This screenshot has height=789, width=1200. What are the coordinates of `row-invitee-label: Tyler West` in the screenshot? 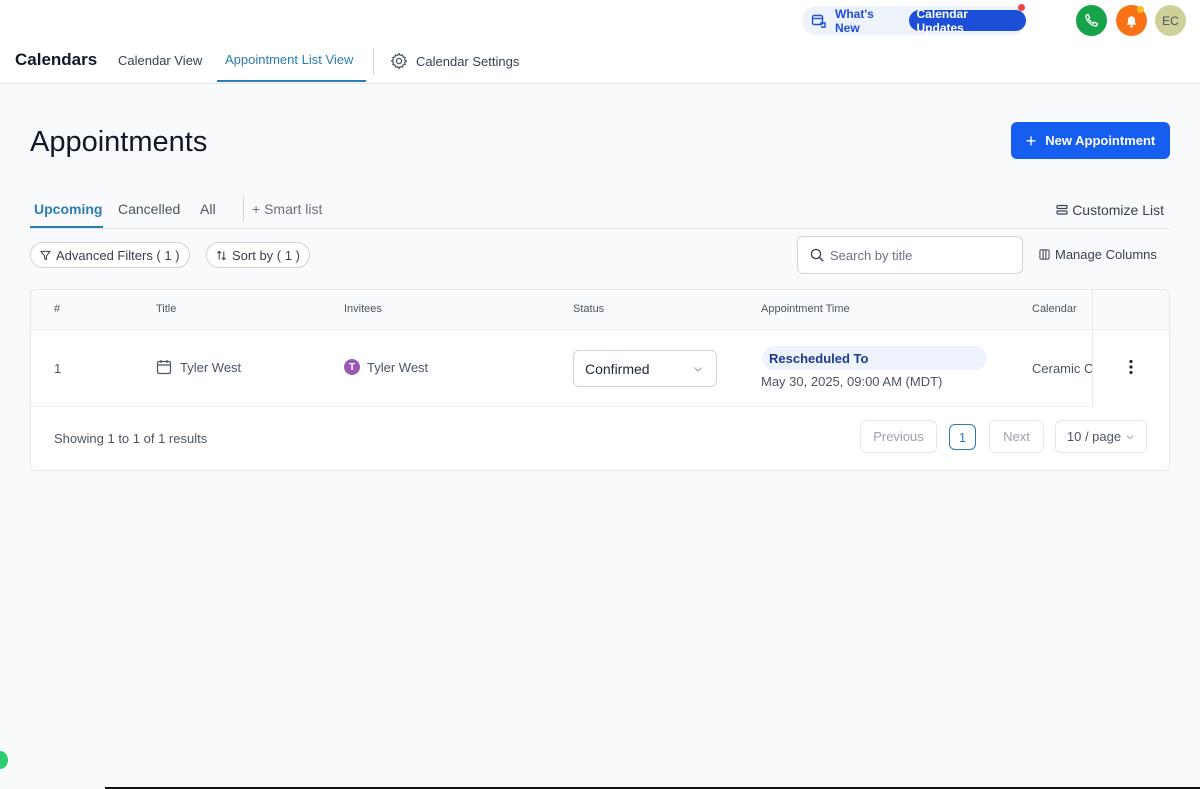 It's located at (398, 367).